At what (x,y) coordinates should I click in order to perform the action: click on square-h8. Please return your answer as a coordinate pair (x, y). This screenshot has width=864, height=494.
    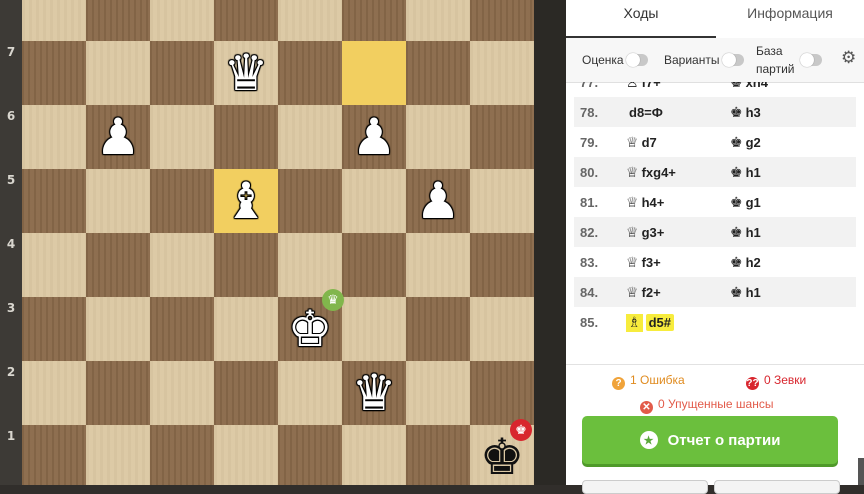
    Looking at the image, I should click on (502, 20).